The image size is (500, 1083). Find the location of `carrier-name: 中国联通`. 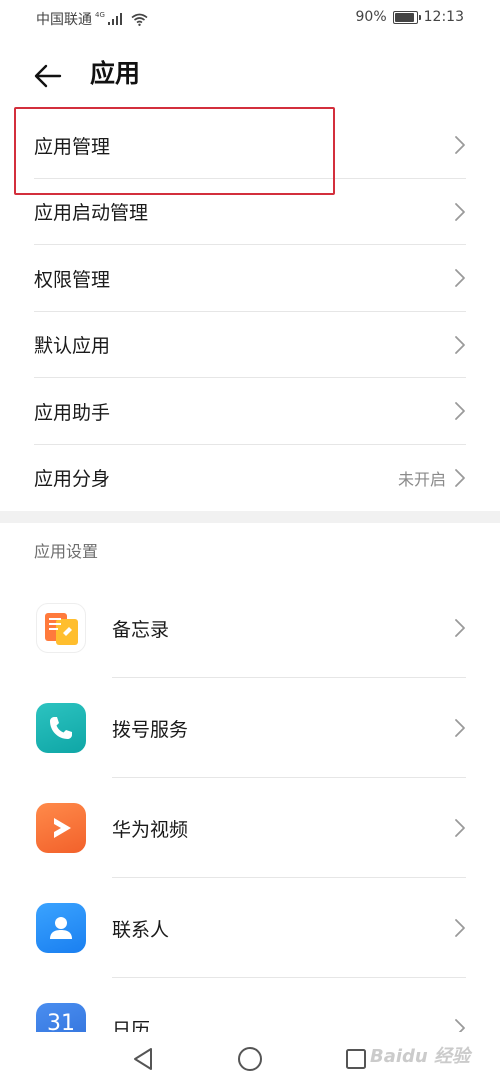

carrier-name: 中国联通 is located at coordinates (64, 20).